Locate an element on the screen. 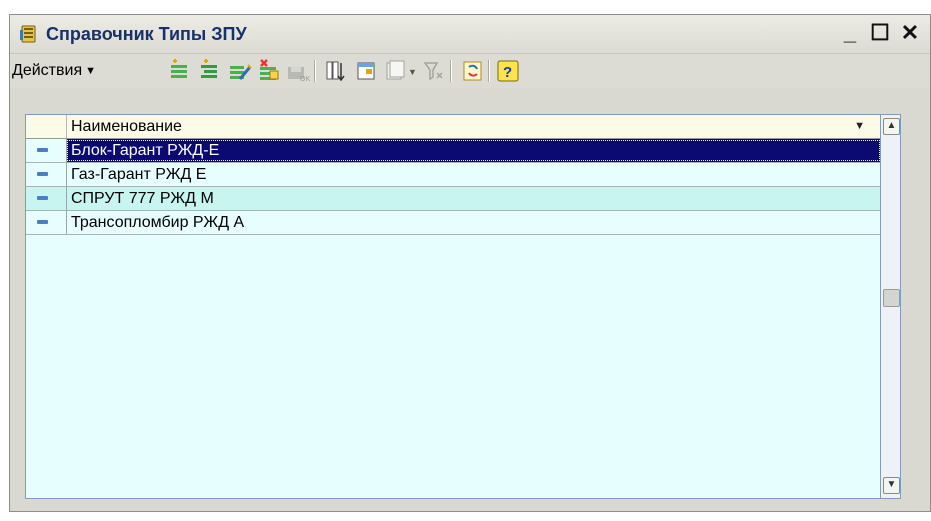  table-header: Наименование ▼ is located at coordinates (453, 127).